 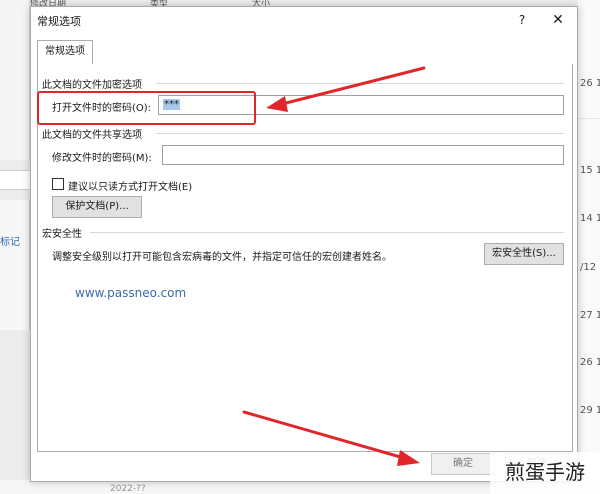 What do you see at coordinates (92, 135) in the screenshot?
I see `sharing-section-label: 此文档的文件共享选项` at bounding box center [92, 135].